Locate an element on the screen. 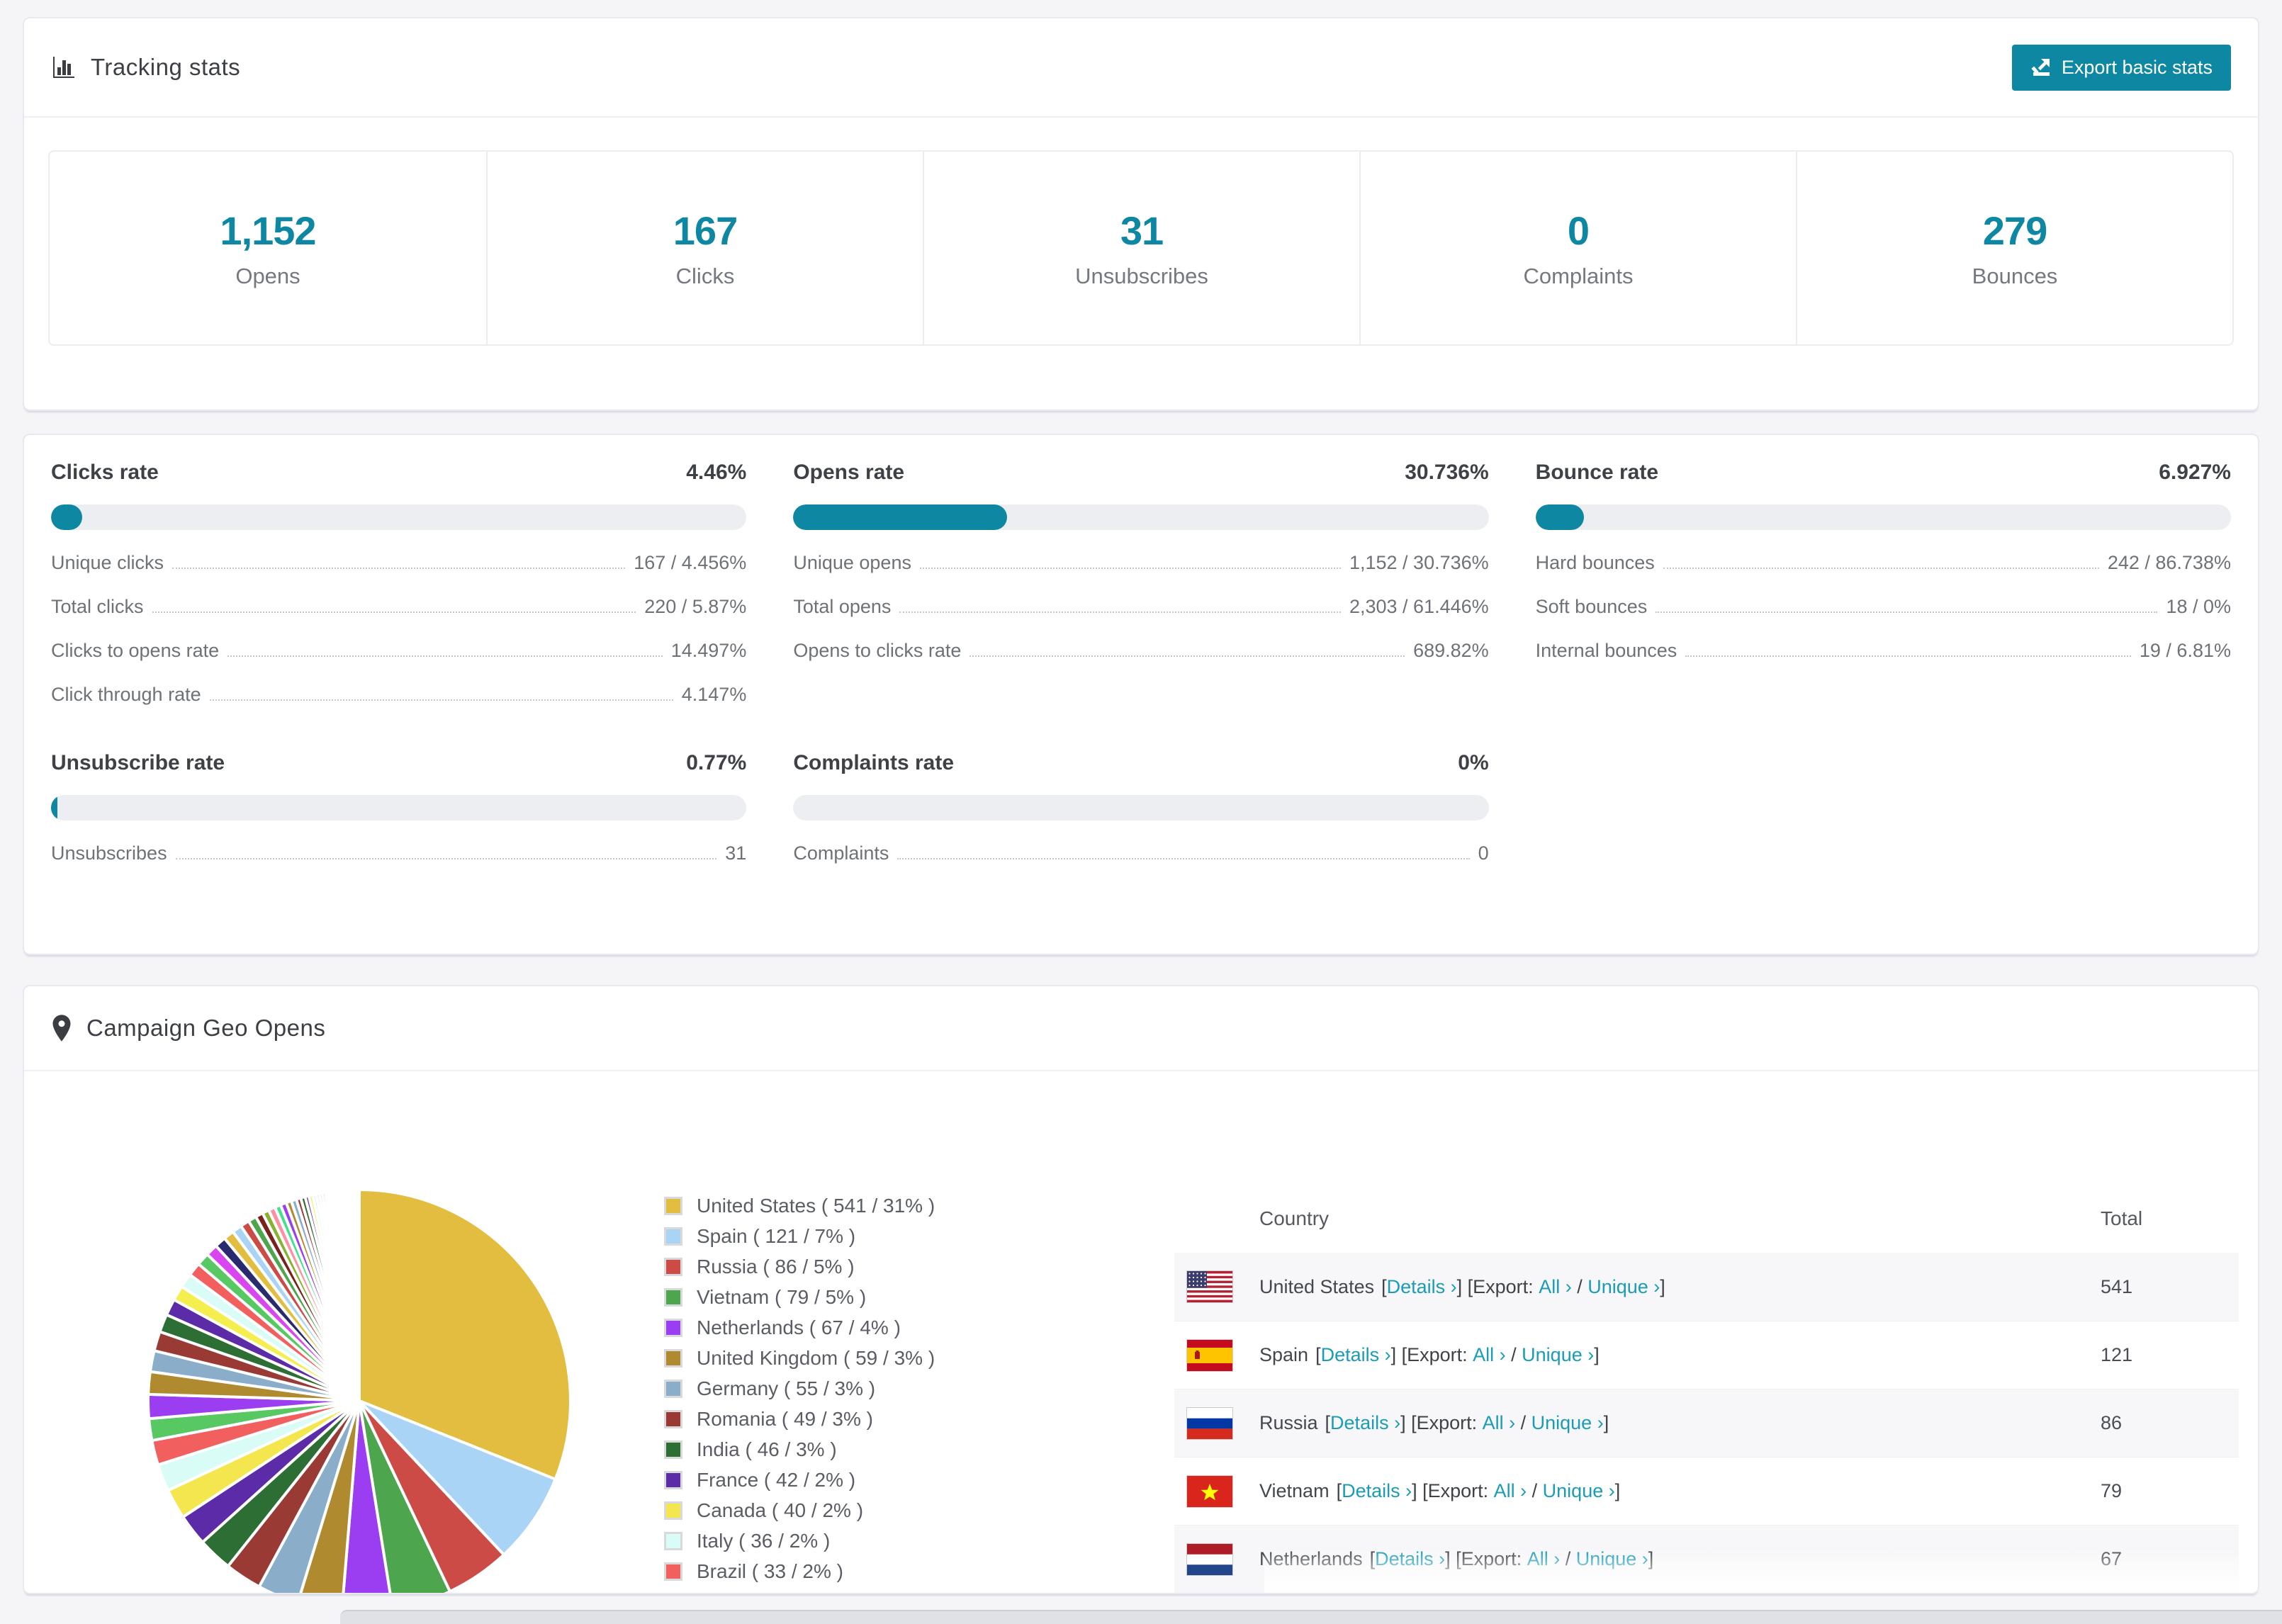 The width and height of the screenshot is (2282, 1624). rate-detail-value: 0 is located at coordinates (1483, 853).